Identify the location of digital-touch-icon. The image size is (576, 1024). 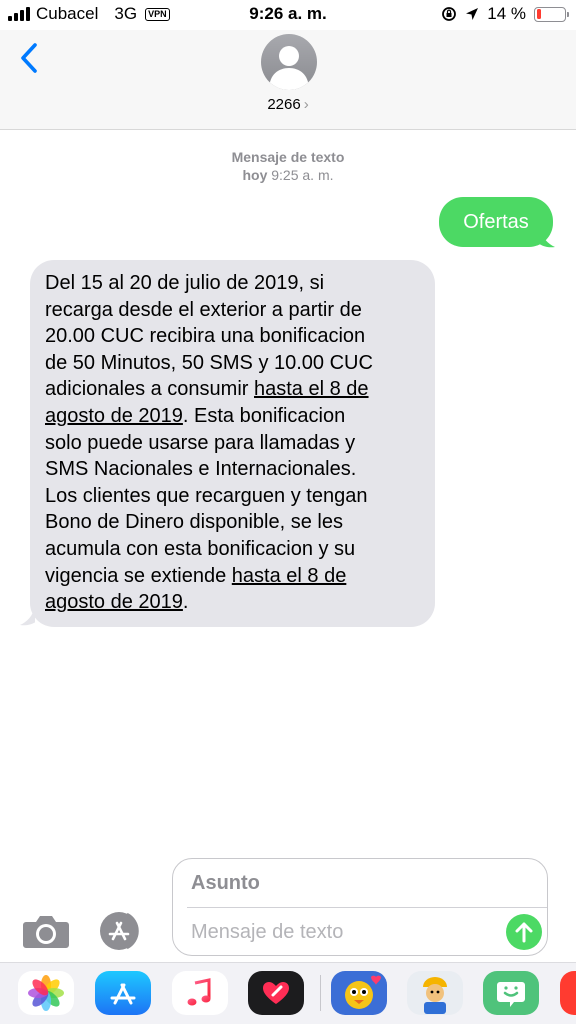
(276, 993).